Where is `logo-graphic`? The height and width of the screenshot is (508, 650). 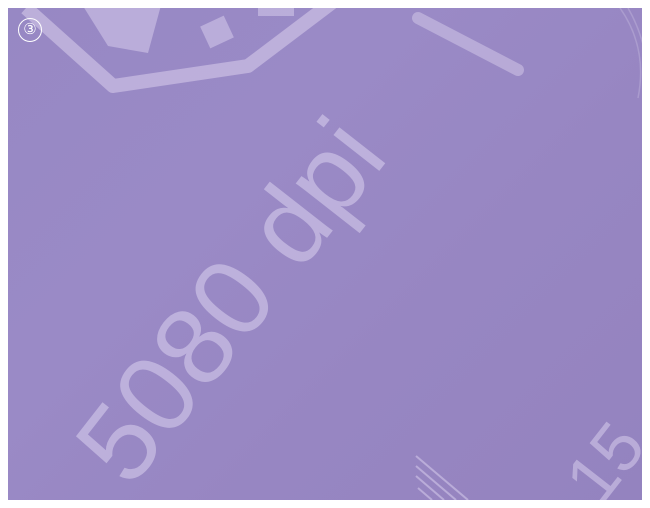 logo-graphic is located at coordinates (179, 50).